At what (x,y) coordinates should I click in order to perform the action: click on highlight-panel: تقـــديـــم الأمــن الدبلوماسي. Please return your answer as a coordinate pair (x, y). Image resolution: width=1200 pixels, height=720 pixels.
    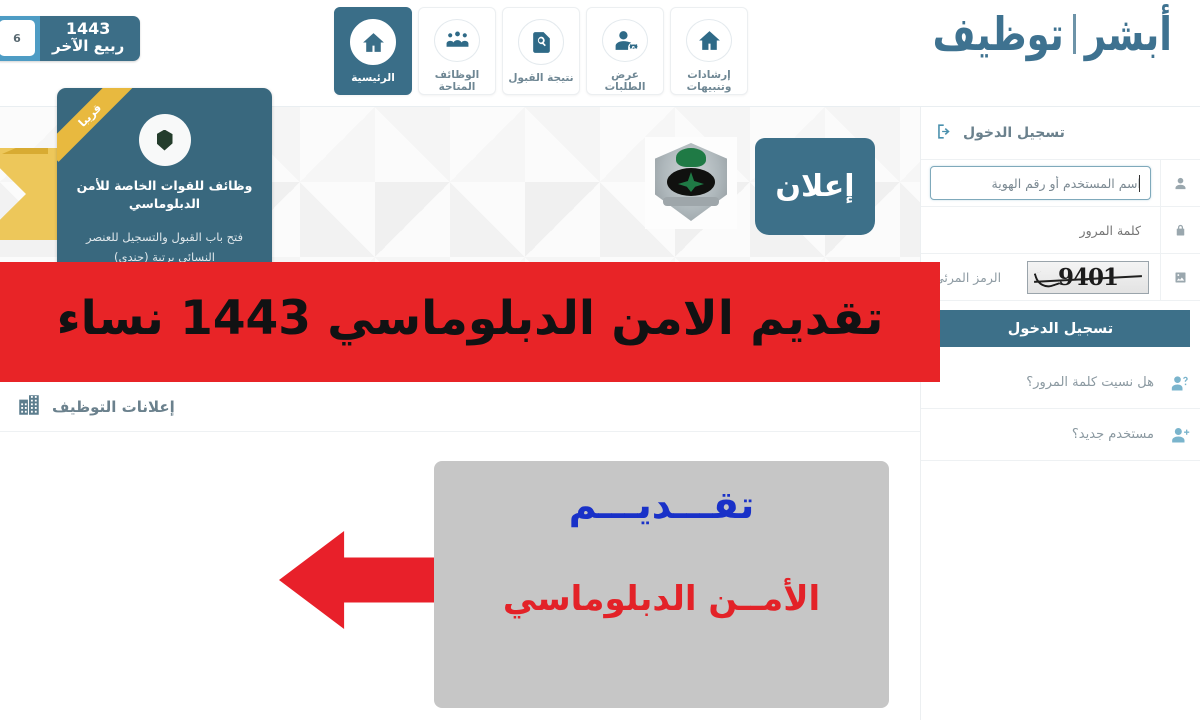
    Looking at the image, I should click on (661, 584).